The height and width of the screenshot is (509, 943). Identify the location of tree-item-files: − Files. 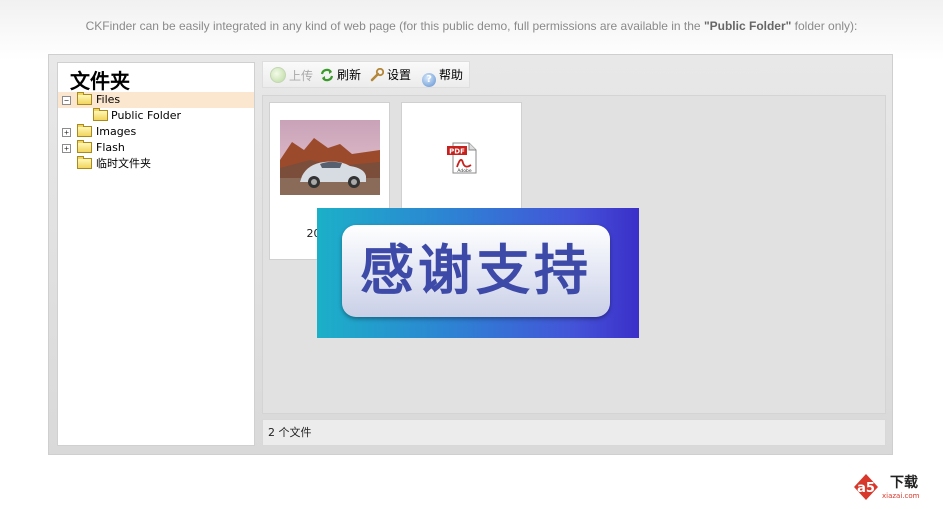
(156, 100).